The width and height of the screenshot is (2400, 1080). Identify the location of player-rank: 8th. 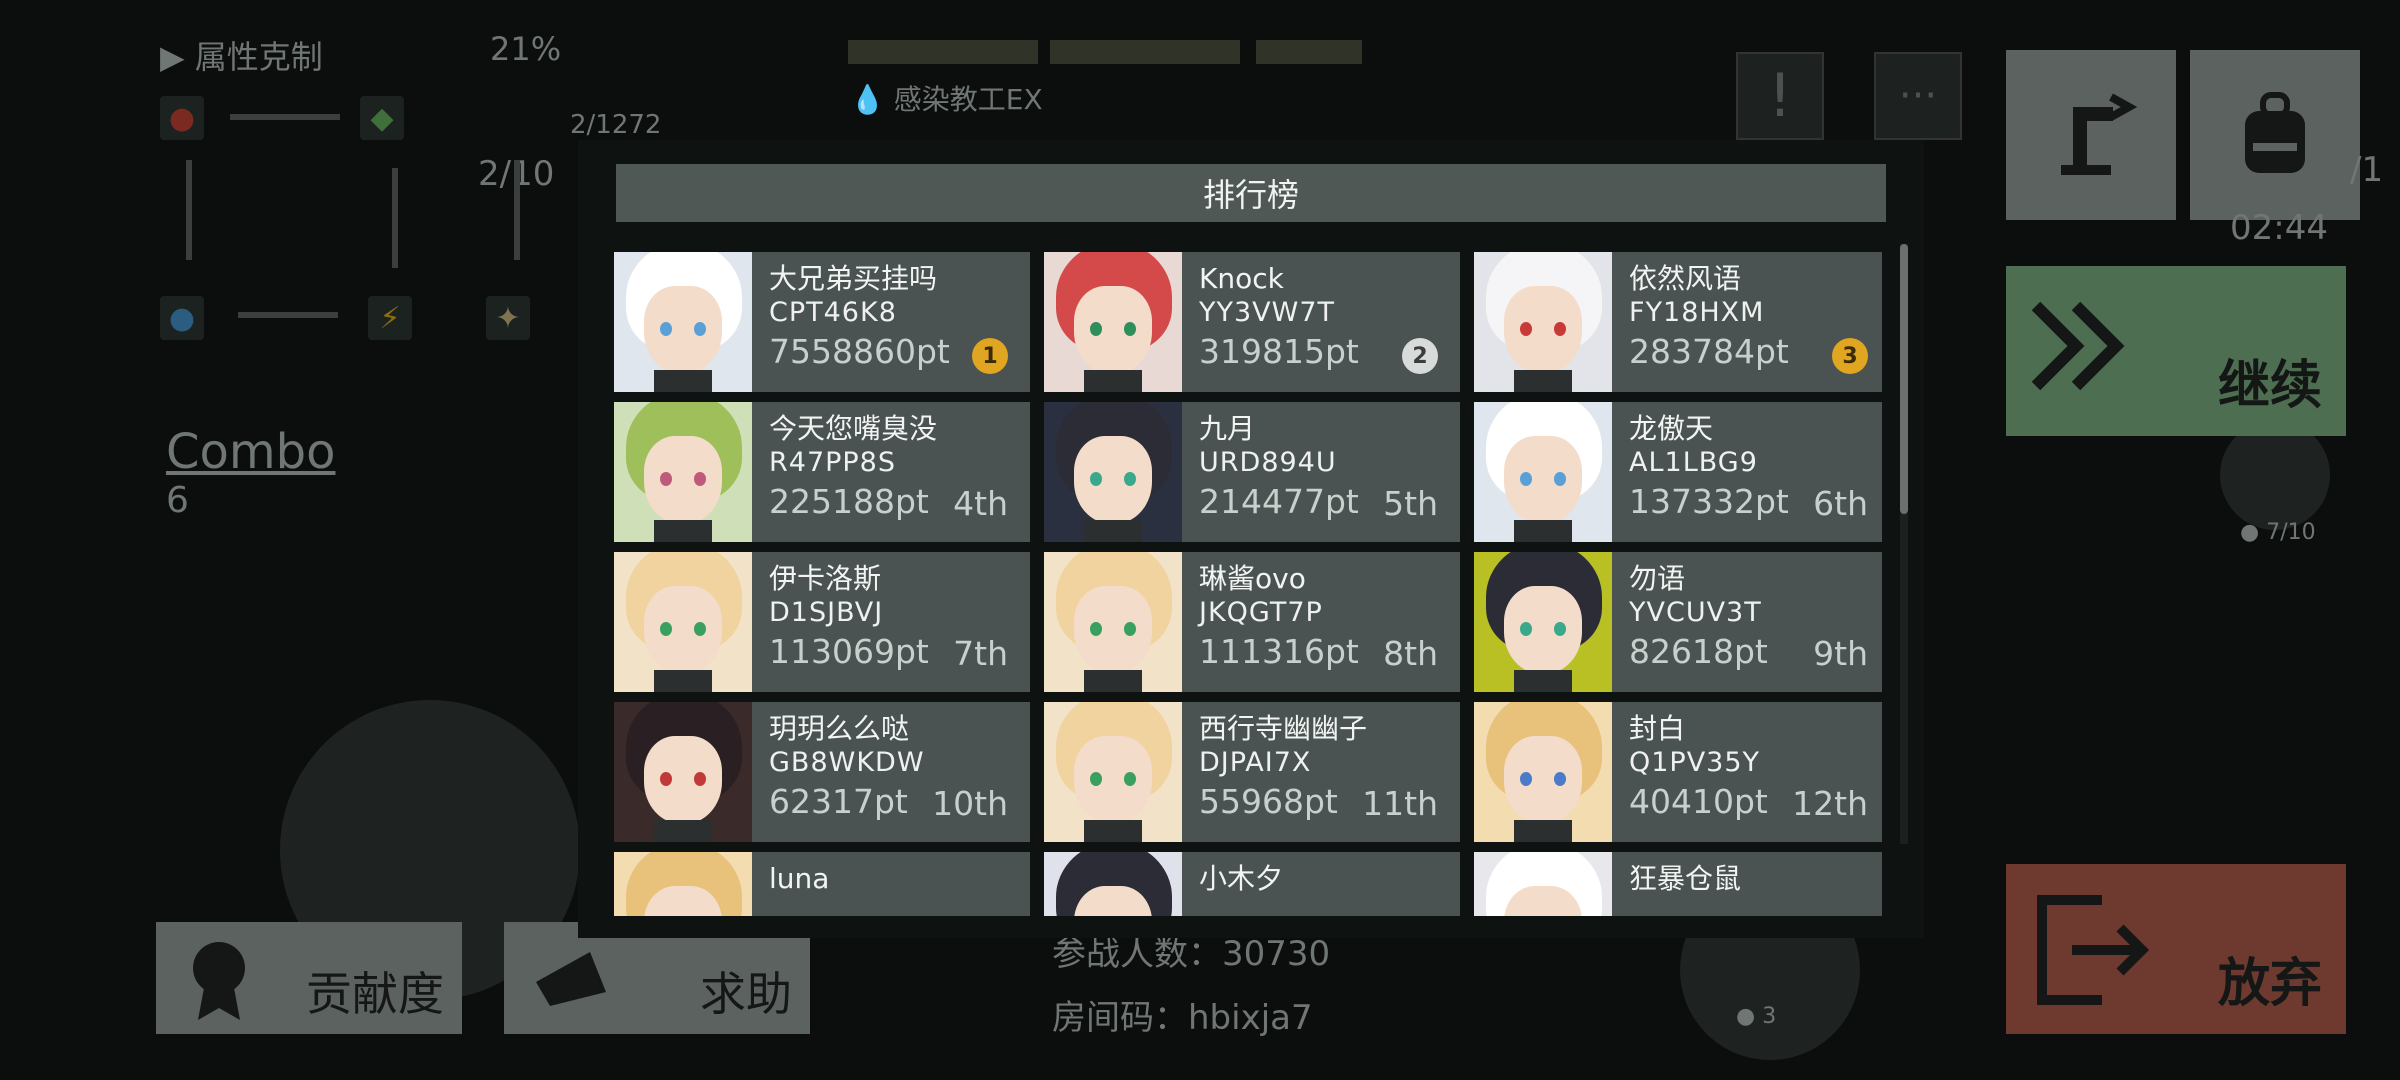
(1410, 653).